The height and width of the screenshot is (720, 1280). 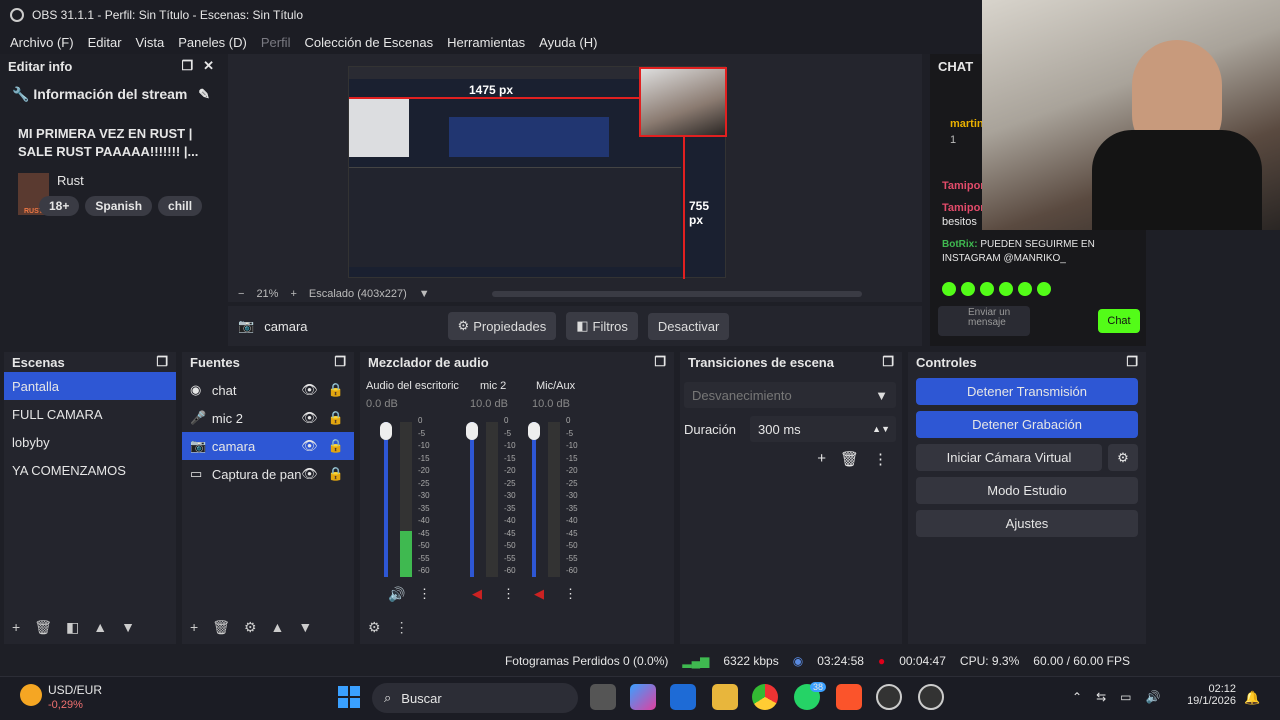 I want to click on tag-18: 18+, so click(x=59, y=206).